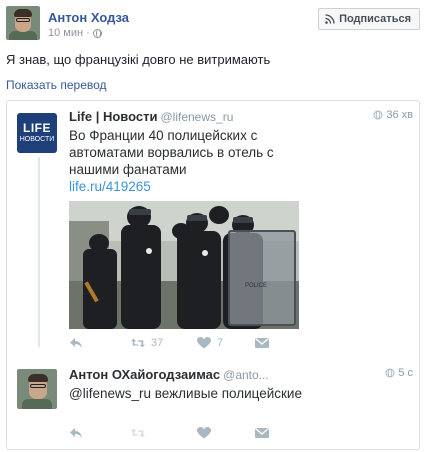 The width and height of the screenshot is (430, 452). I want to click on reply-actions, so click(169, 436).